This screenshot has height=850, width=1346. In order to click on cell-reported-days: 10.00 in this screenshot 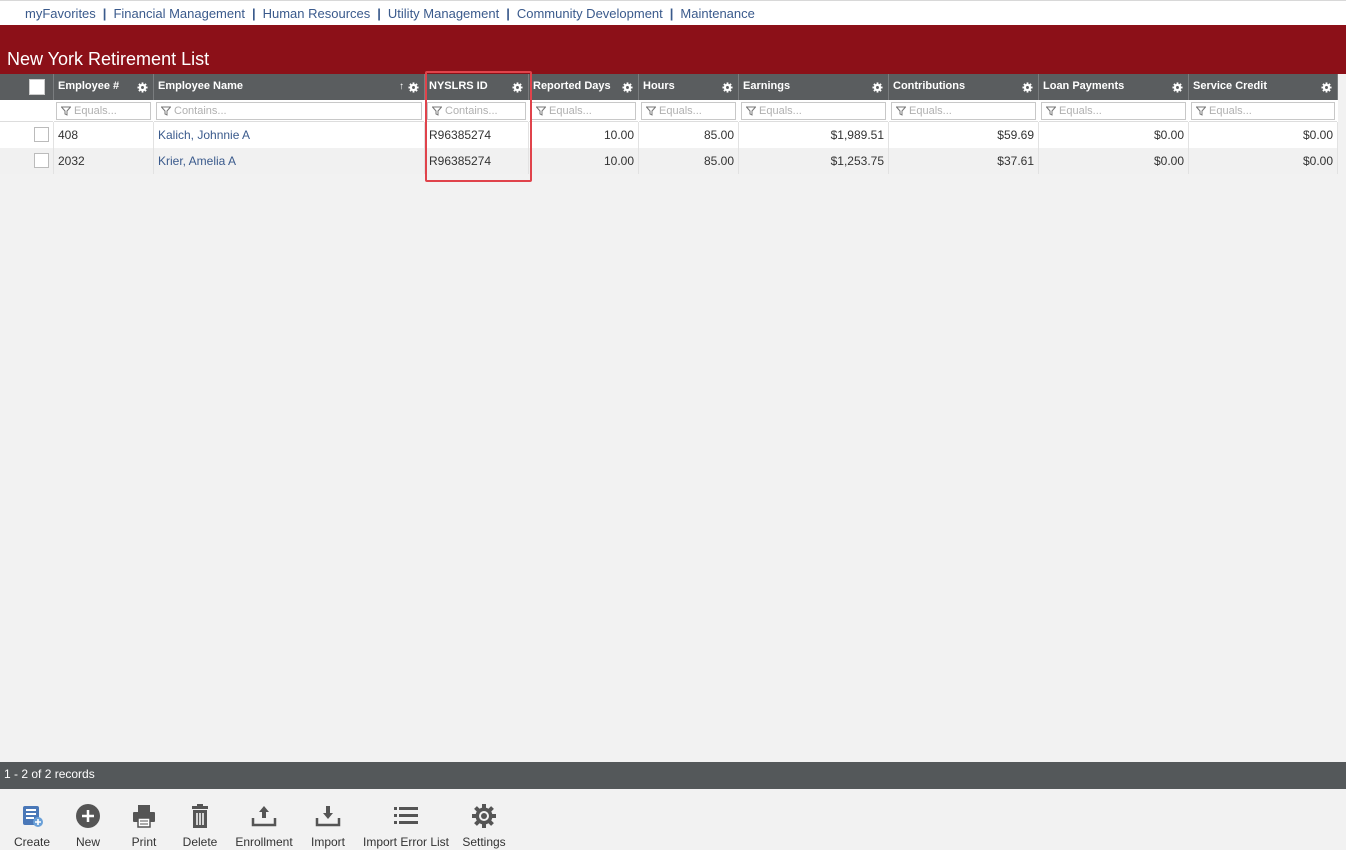, I will do `click(584, 135)`.